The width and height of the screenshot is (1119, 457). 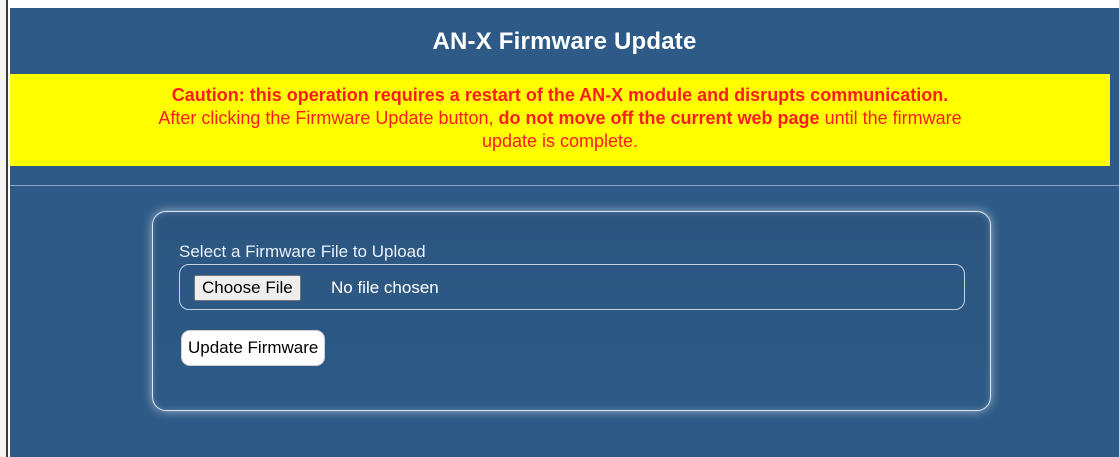 What do you see at coordinates (890, 118) in the screenshot?
I see `caution-instructions-suffix: until the firmware` at bounding box center [890, 118].